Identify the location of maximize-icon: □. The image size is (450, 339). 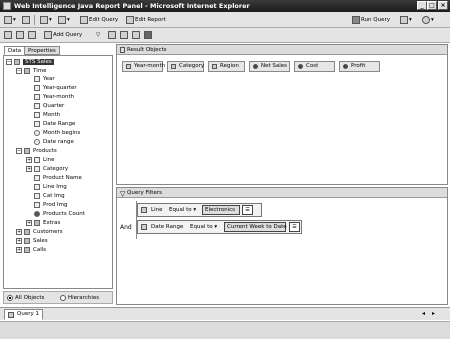
(432, 5).